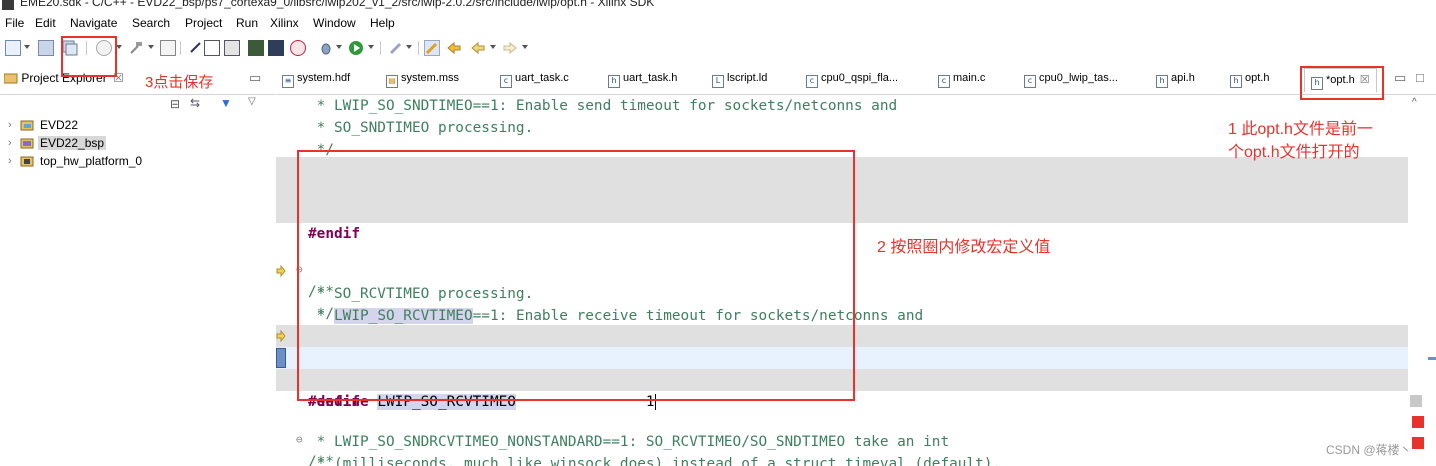 This screenshot has width=1436, height=466. I want to click on scroll-up-icon: ^, so click(1414, 102).